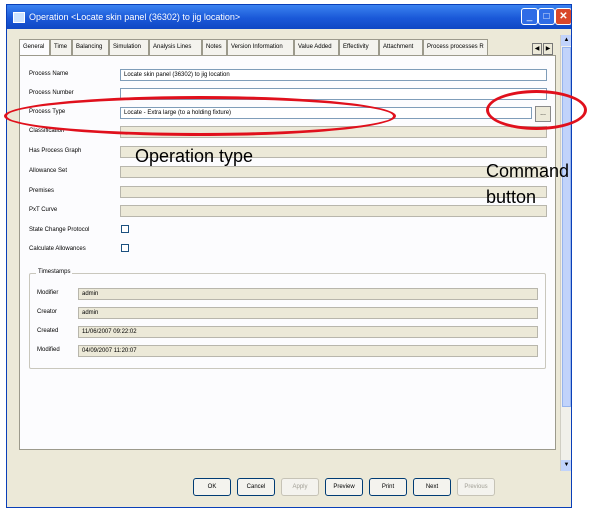  What do you see at coordinates (308, 313) in the screenshot?
I see `creator-field: admin` at bounding box center [308, 313].